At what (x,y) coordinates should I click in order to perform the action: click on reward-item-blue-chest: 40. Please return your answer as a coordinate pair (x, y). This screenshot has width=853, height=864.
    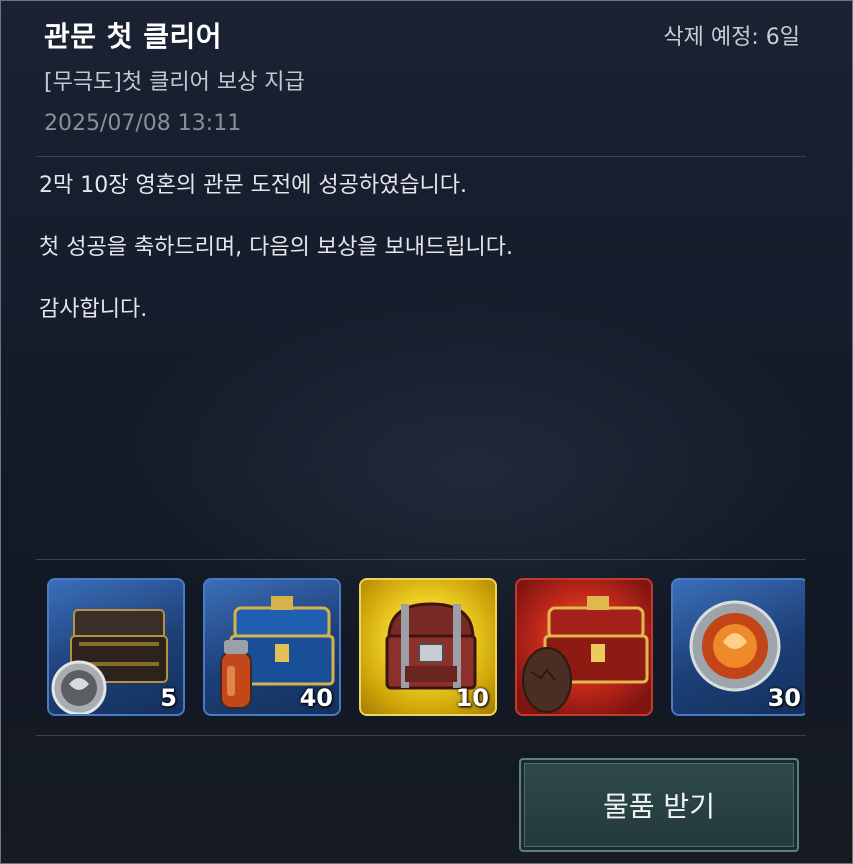
    Looking at the image, I should click on (272, 647).